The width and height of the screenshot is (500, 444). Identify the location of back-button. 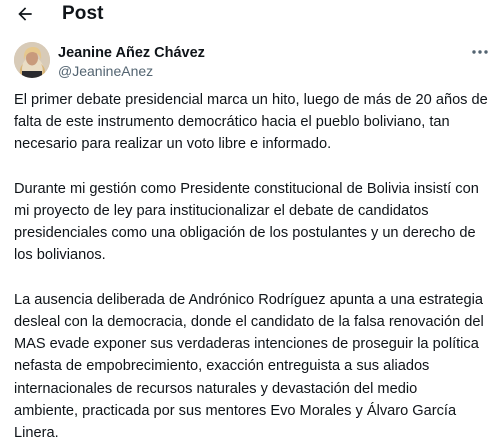
(25, 14).